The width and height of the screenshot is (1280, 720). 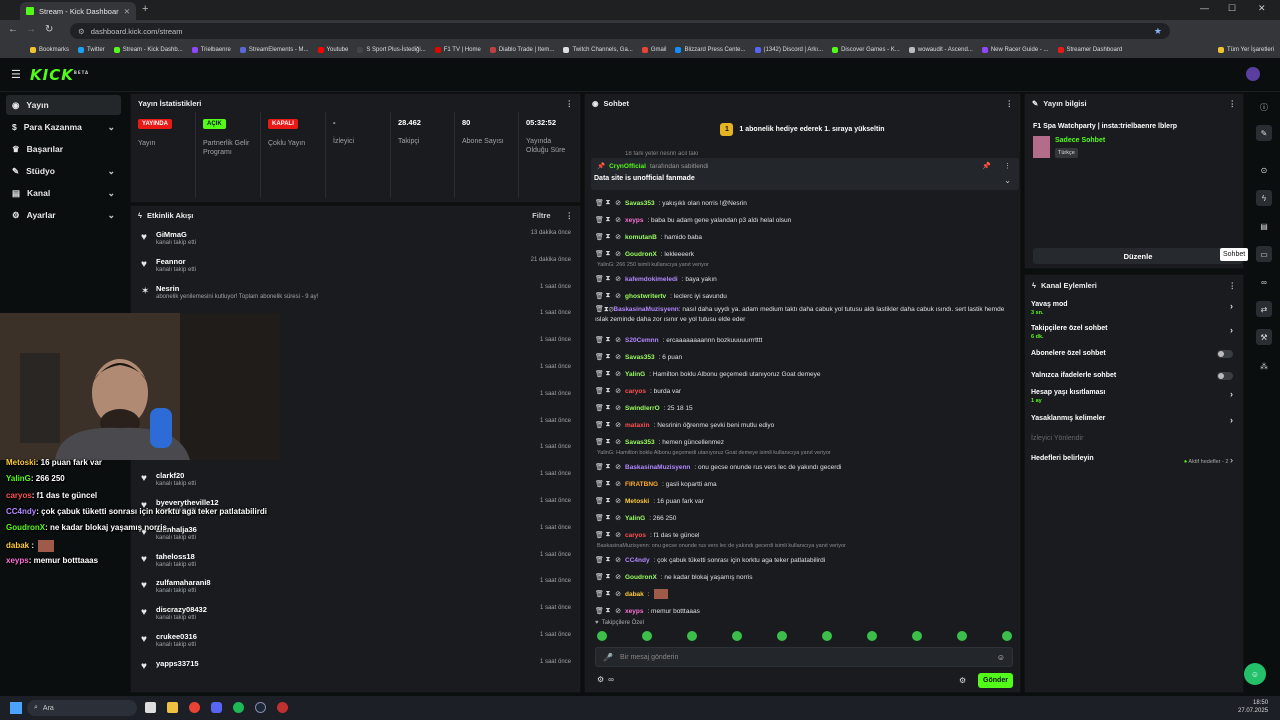 What do you see at coordinates (635, 518) in the screenshot?
I see `chat-username: YalinG` at bounding box center [635, 518].